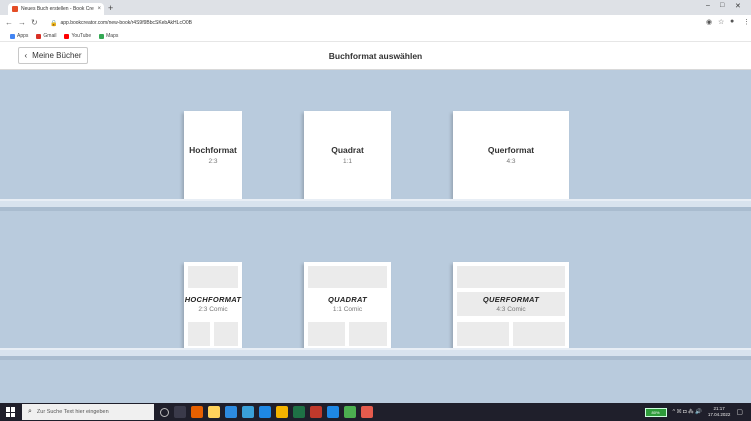  Describe the element at coordinates (655, 412) in the screenshot. I see `battery-icon: 80%` at that location.